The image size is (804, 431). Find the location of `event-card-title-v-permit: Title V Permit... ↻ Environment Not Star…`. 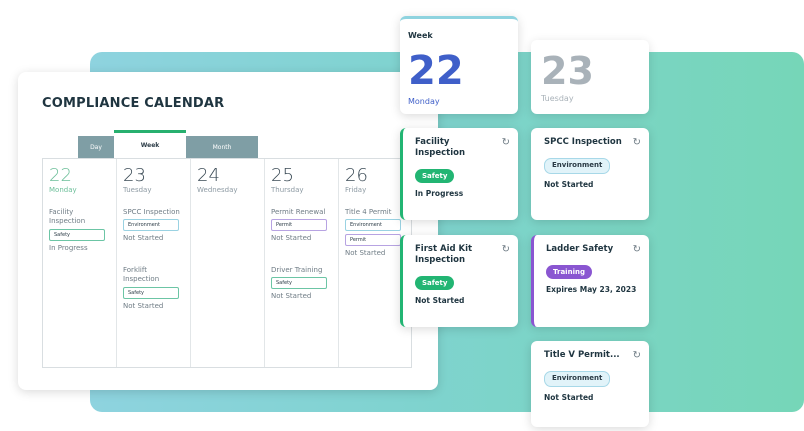

event-card-title-v-permit: Title V Permit... ↻ Environment Not Star… is located at coordinates (590, 384).